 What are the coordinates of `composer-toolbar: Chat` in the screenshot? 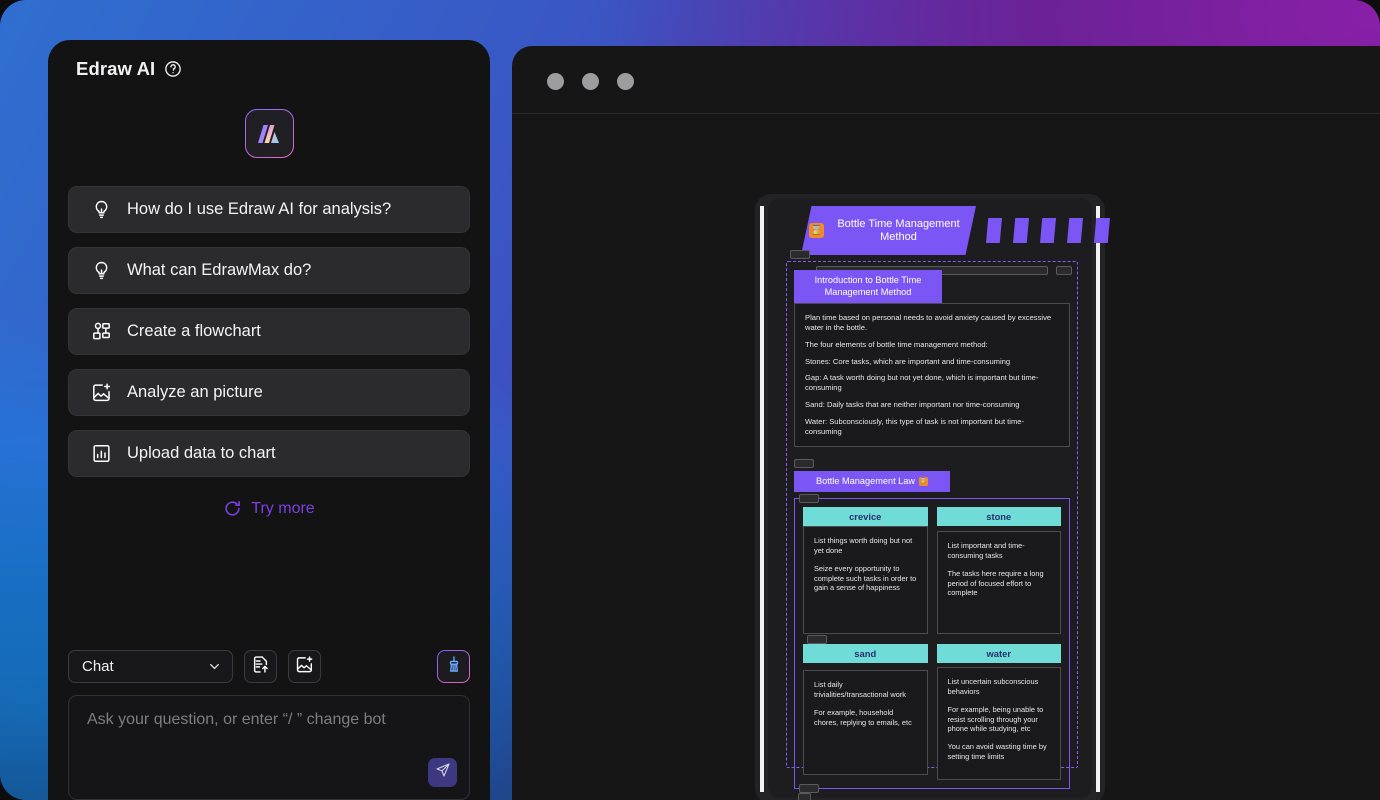 It's located at (269, 666).